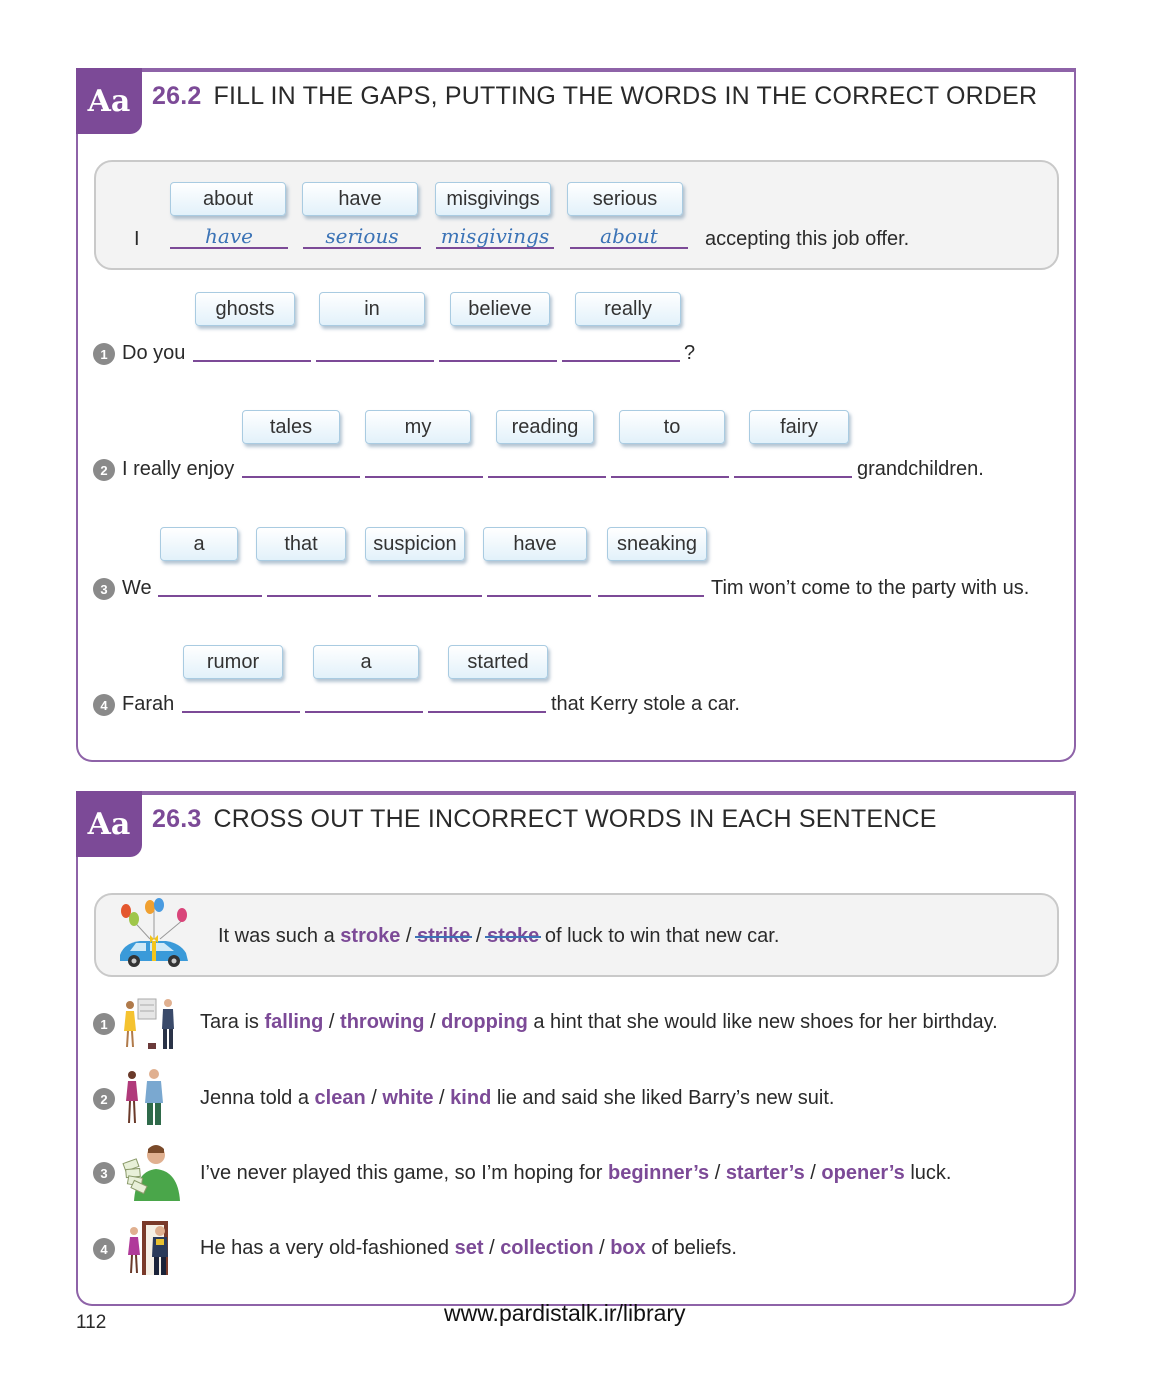 The width and height of the screenshot is (1152, 1376). What do you see at coordinates (628, 309) in the screenshot?
I see `word-chip: really` at bounding box center [628, 309].